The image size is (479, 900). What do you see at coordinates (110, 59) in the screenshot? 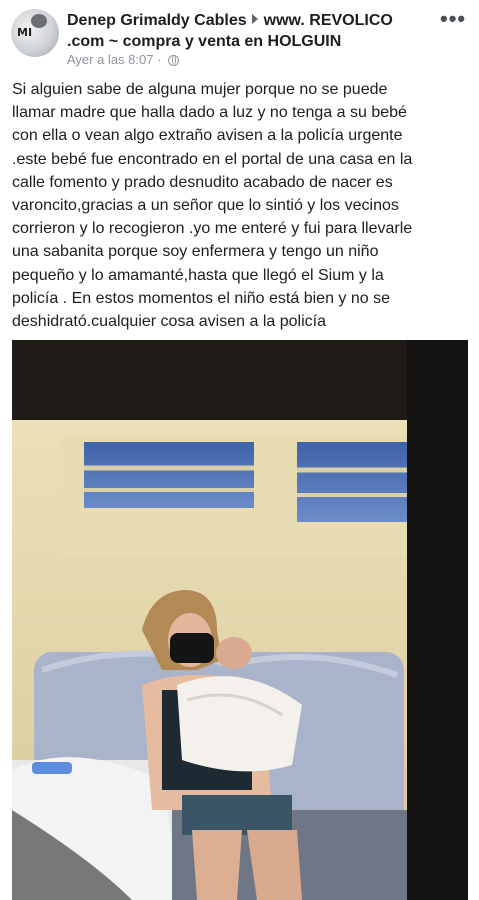
I see `post-timestamp-link: Ayer a las 8:07` at bounding box center [110, 59].